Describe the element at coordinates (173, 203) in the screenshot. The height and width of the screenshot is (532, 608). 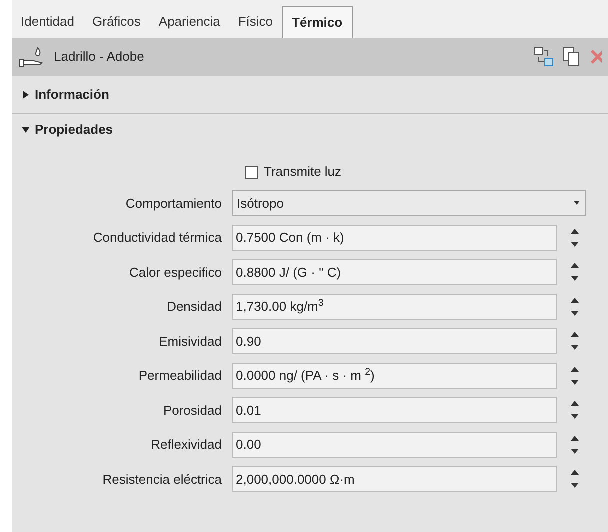
I see `property-label: Comportamiento` at that location.